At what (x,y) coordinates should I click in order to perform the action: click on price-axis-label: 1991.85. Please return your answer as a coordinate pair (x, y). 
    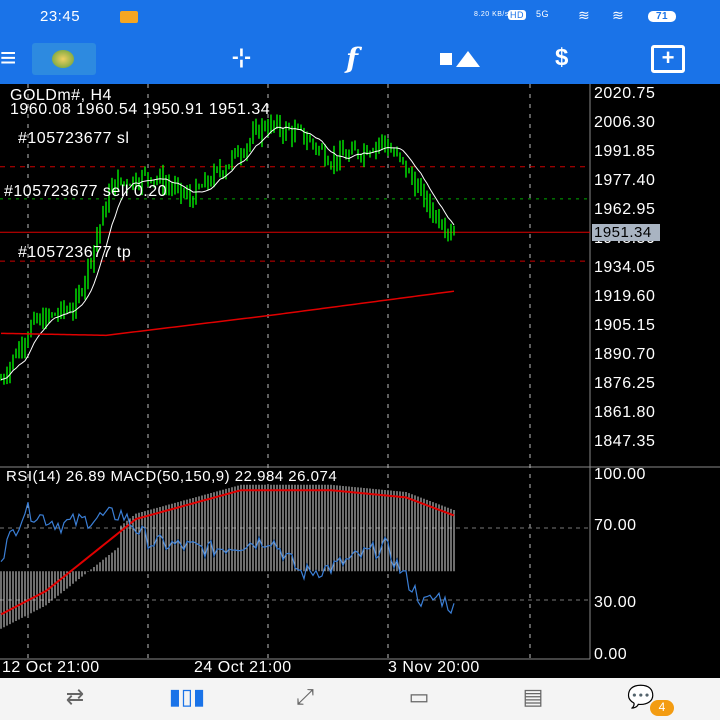
    Looking at the image, I should click on (625, 151).